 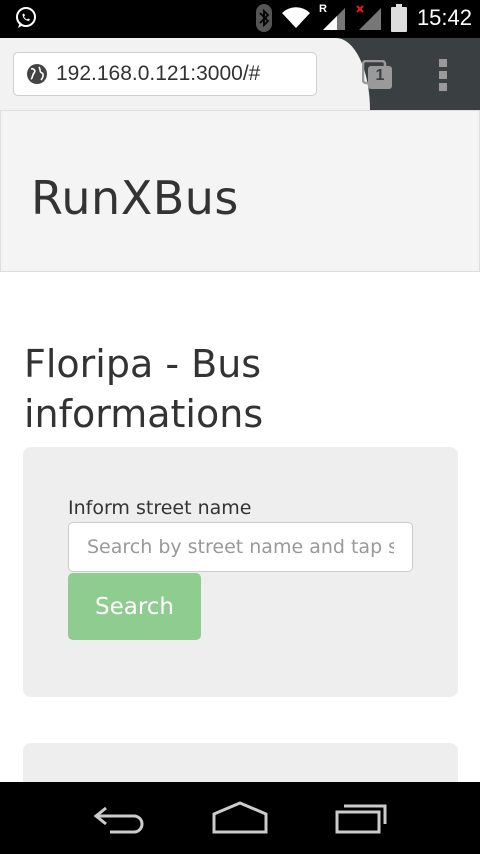 I want to click on wifi-icon, so click(x=295, y=18).